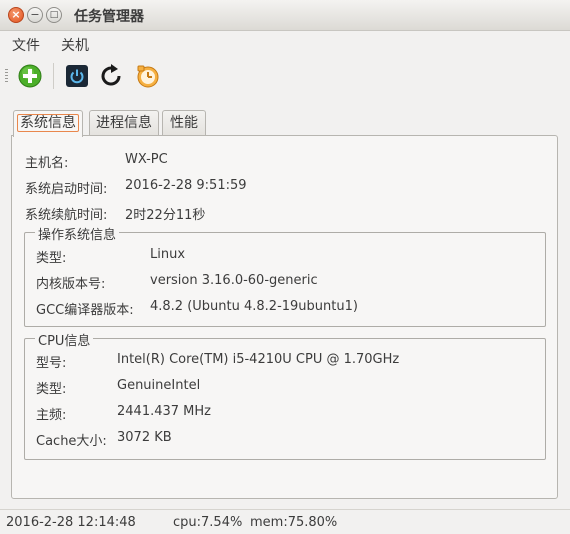  Describe the element at coordinates (77, 76) in the screenshot. I see `power-icon` at that location.